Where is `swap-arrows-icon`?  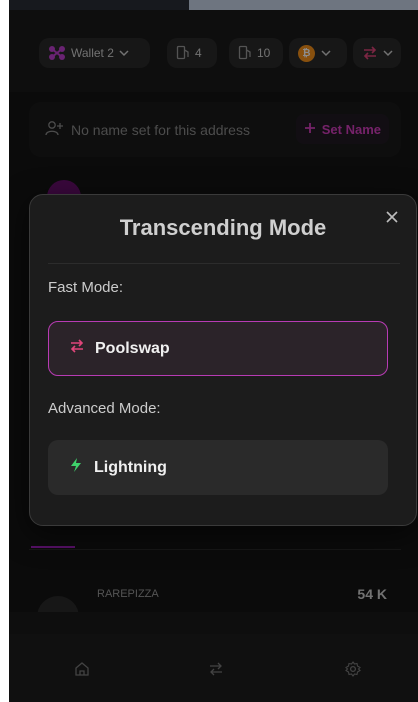 swap-arrows-icon is located at coordinates (77, 348).